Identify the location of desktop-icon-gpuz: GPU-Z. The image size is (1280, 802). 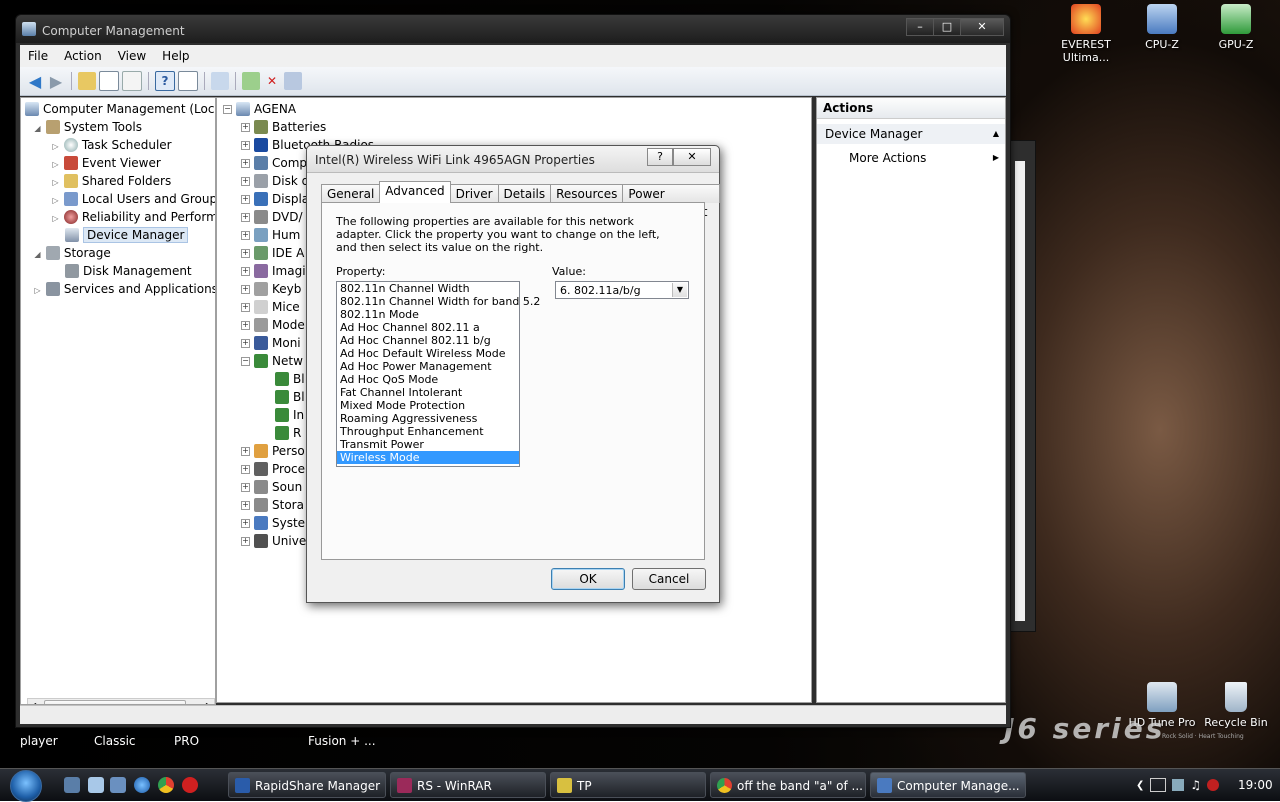
(1236, 27).